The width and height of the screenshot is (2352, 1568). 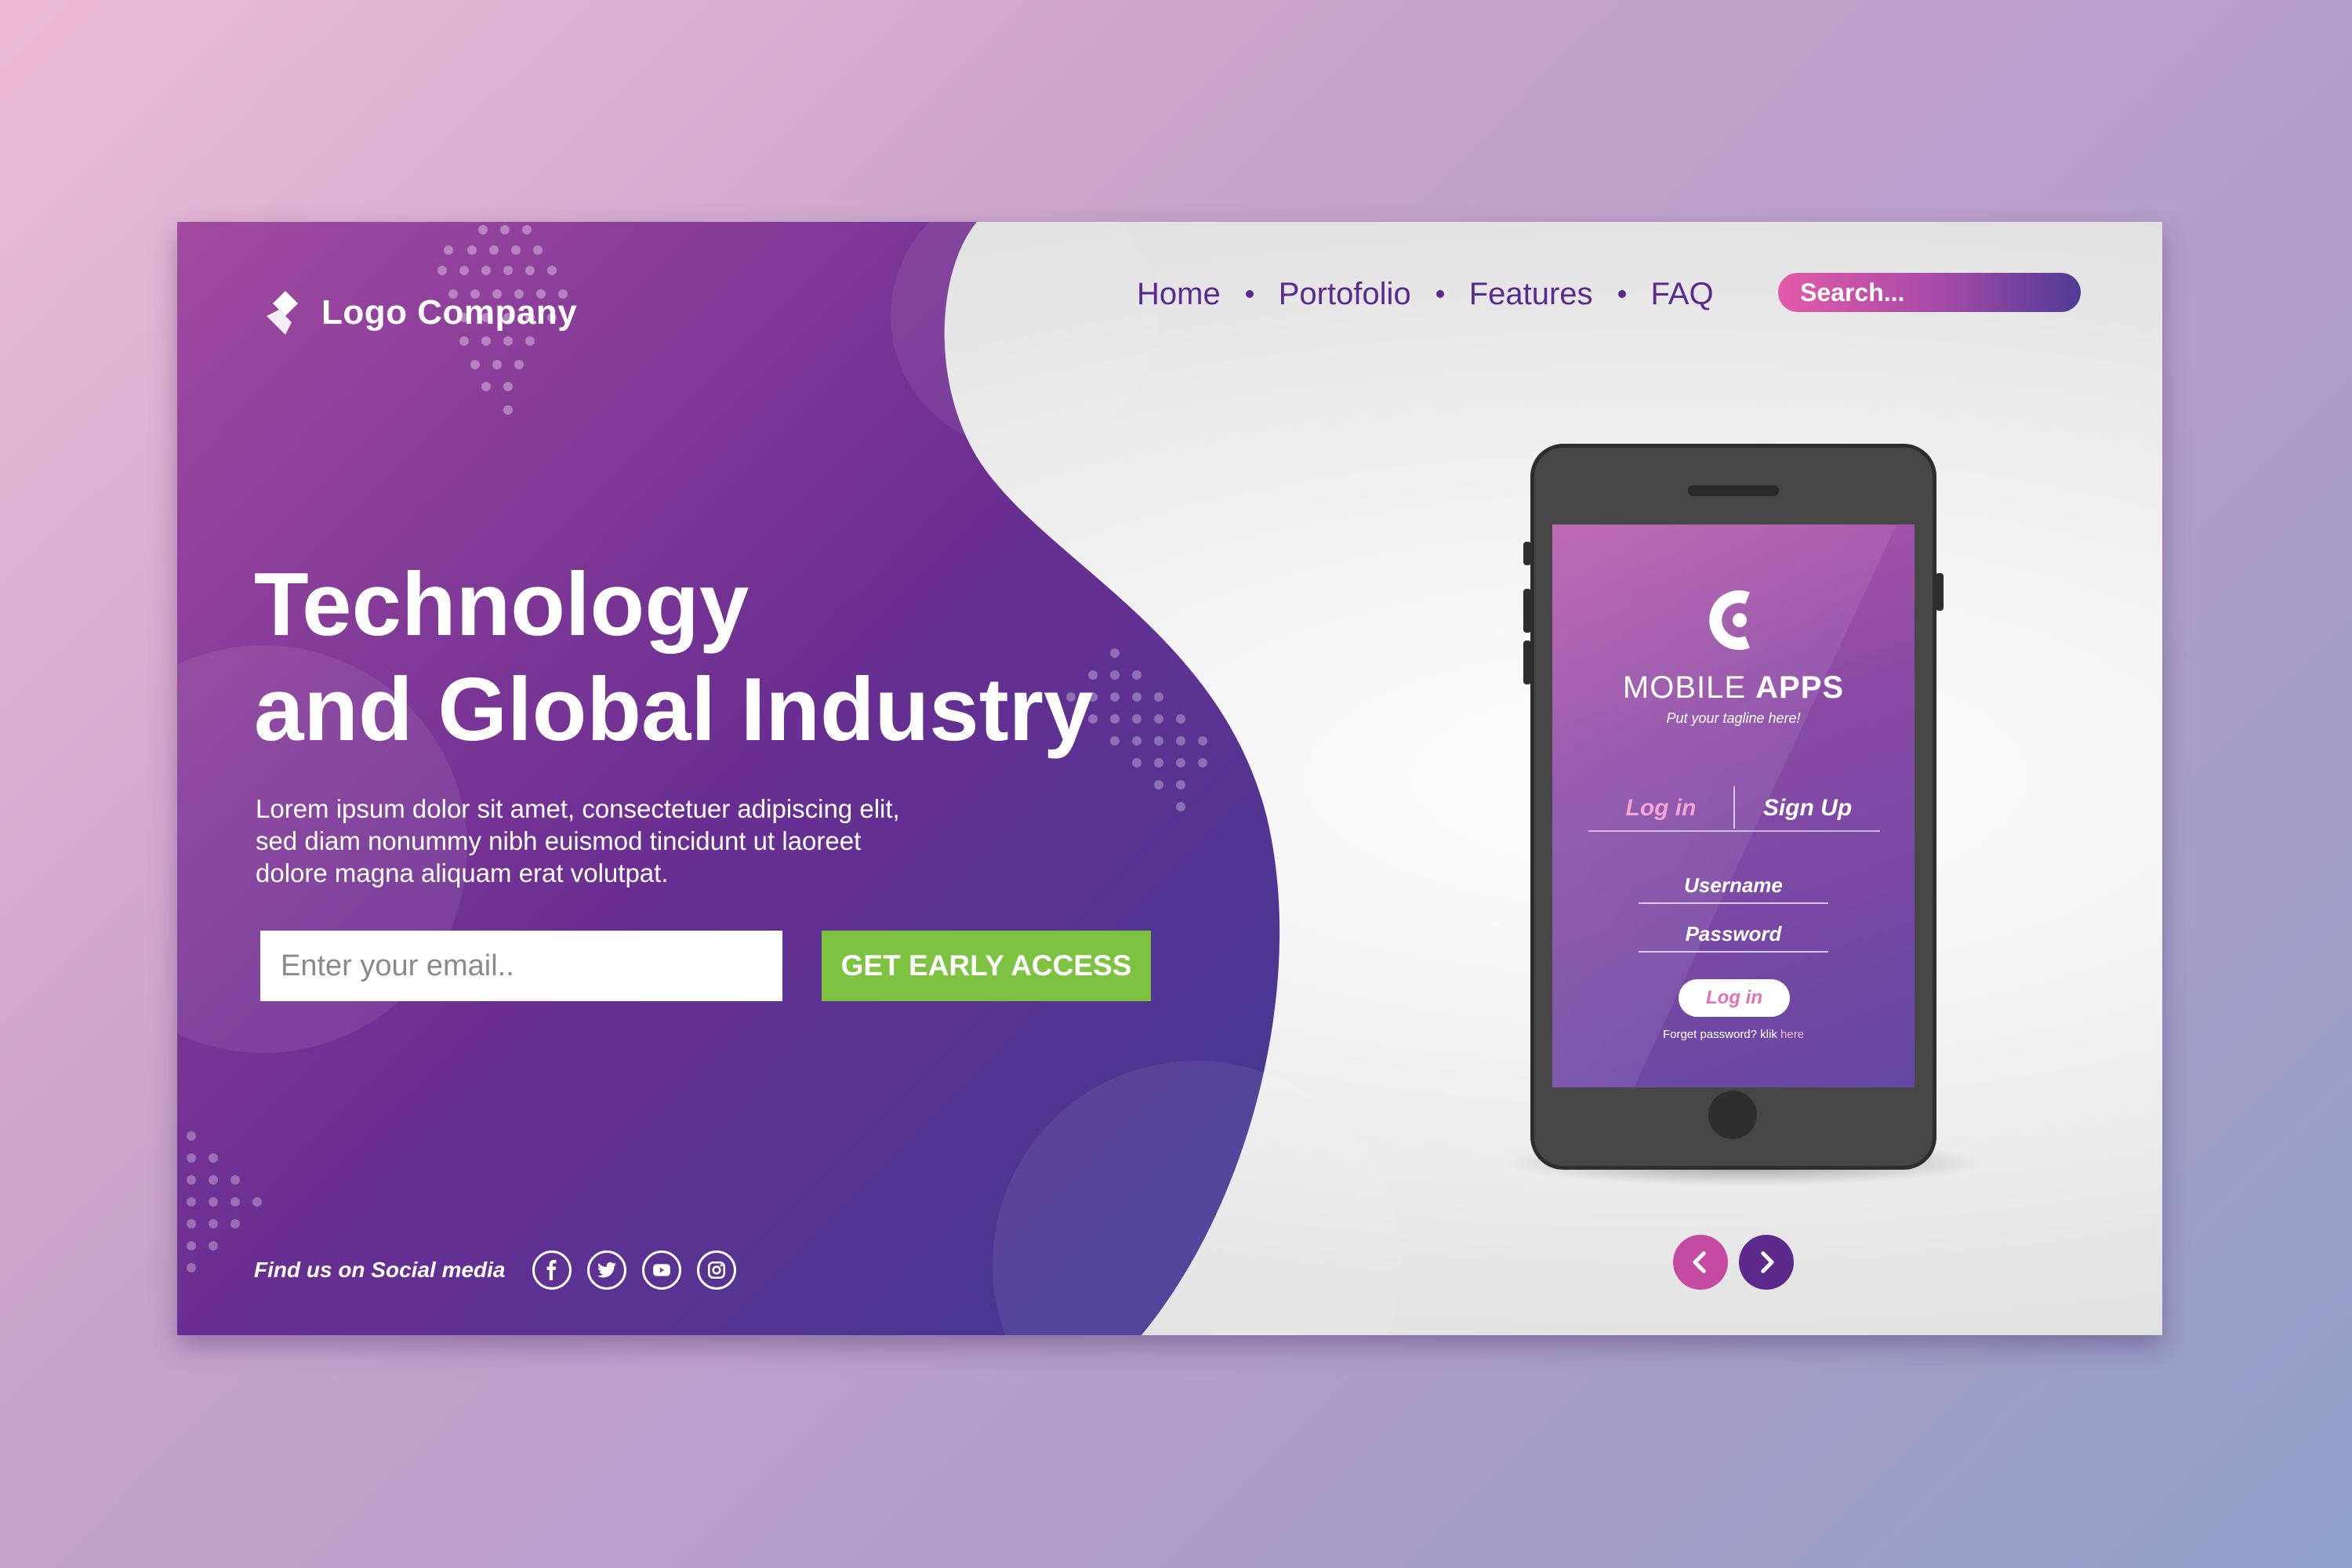 I want to click on username-field: Username, so click(x=1734, y=885).